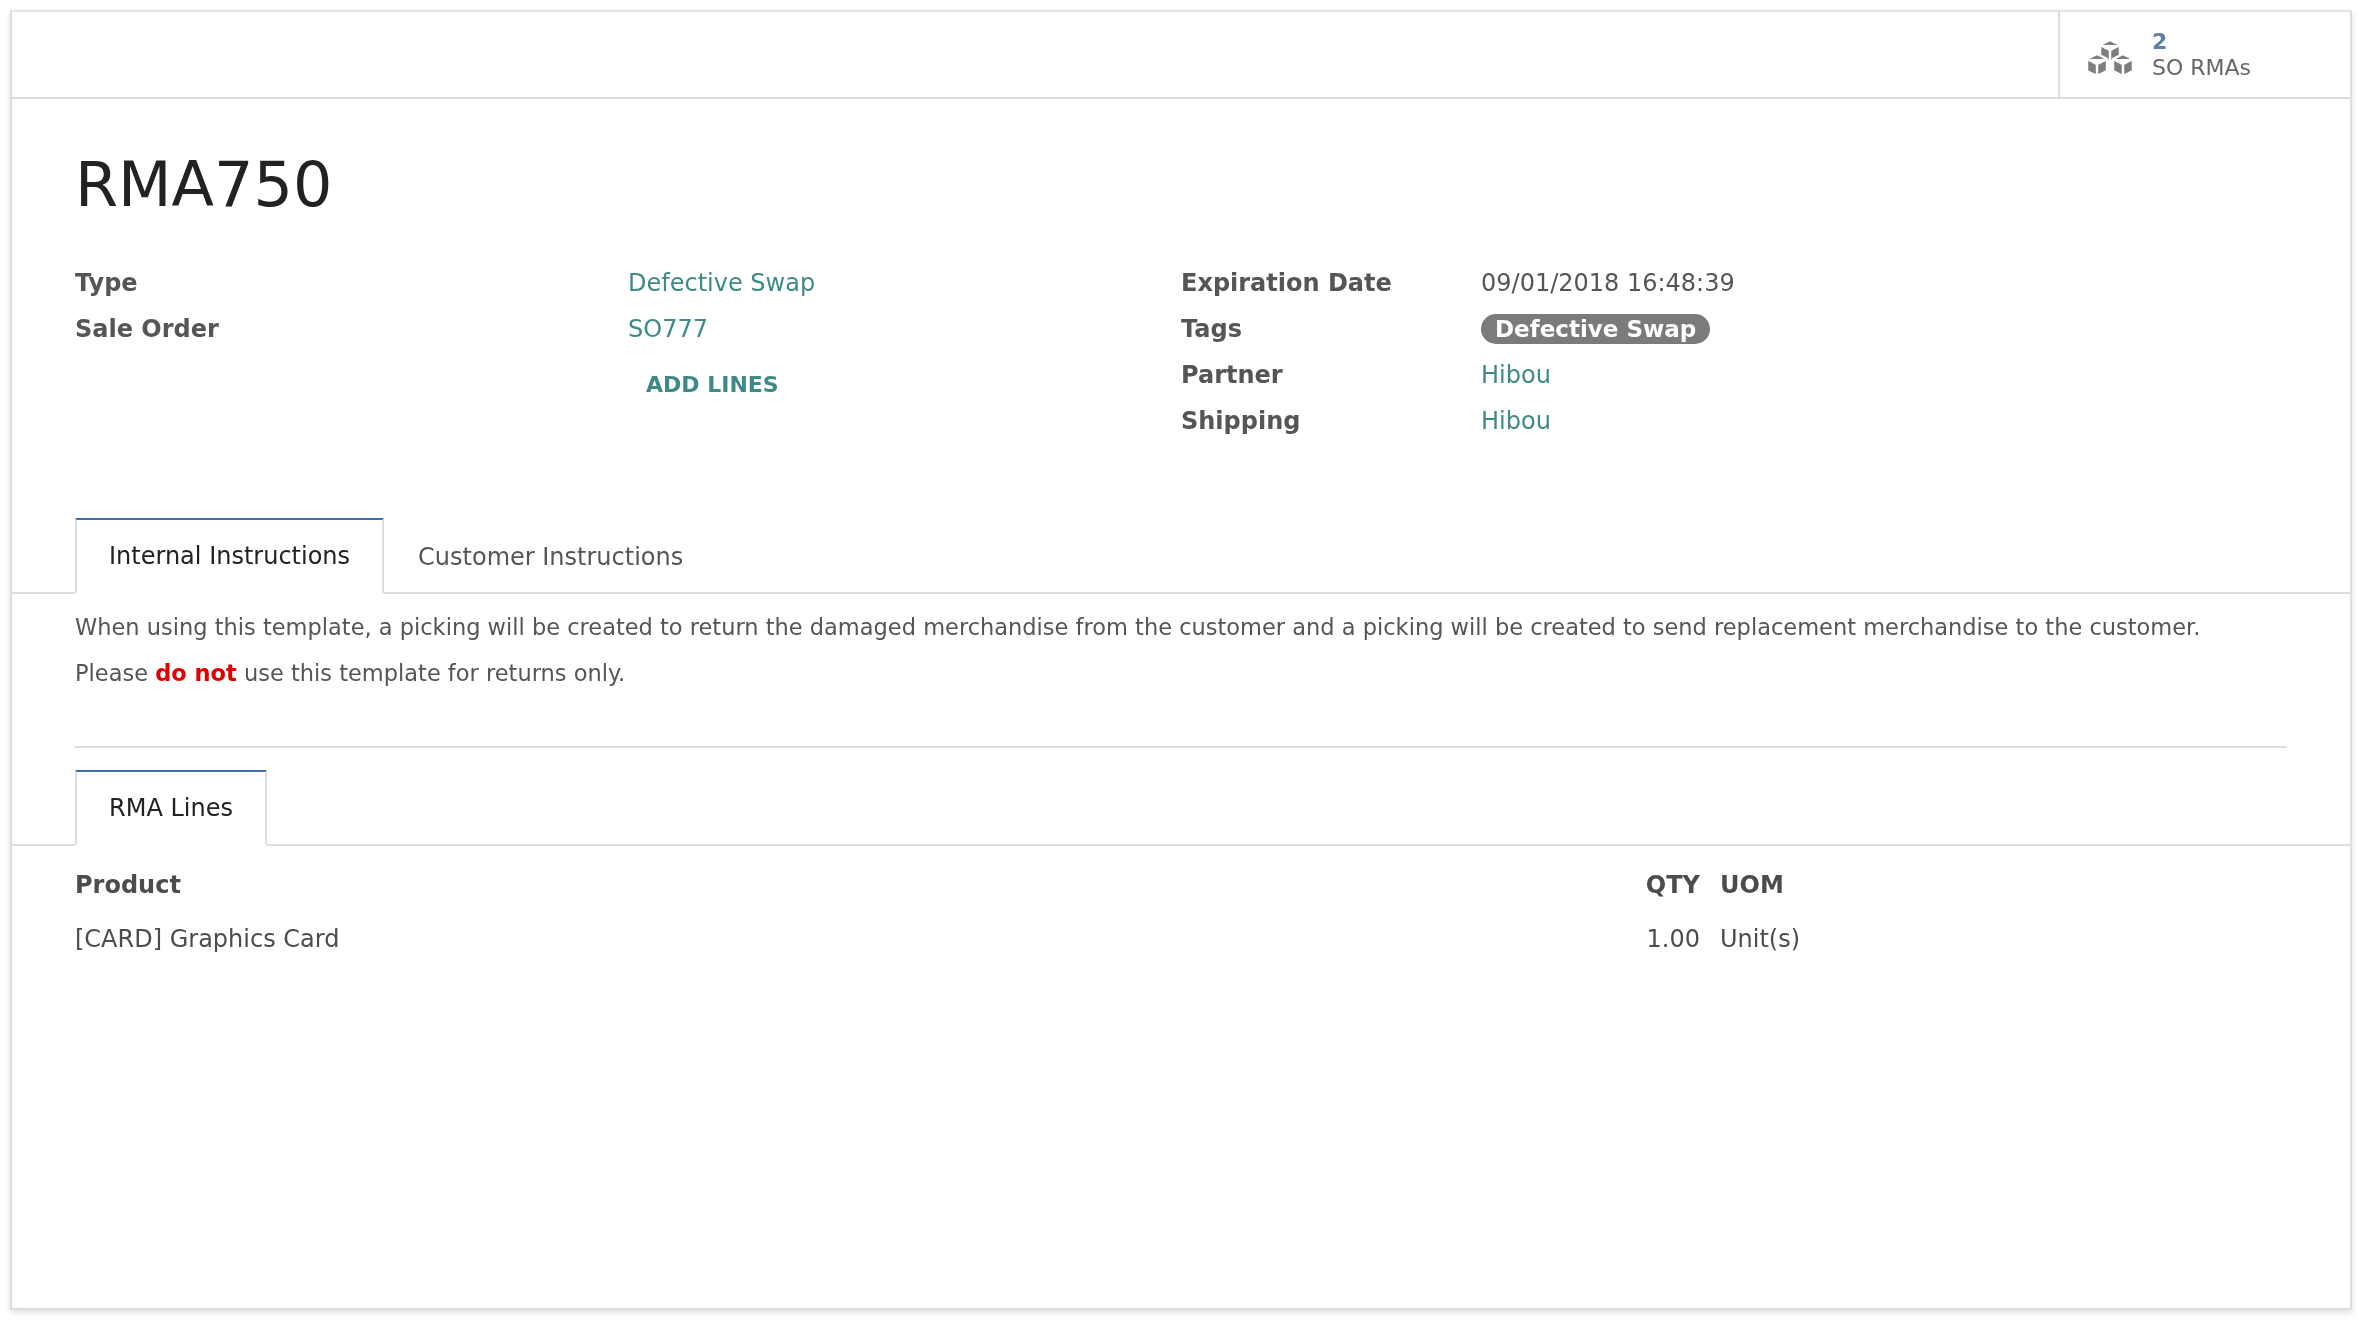 The width and height of the screenshot is (2364, 1324). I want to click on field-label: Shipping, so click(1241, 421).